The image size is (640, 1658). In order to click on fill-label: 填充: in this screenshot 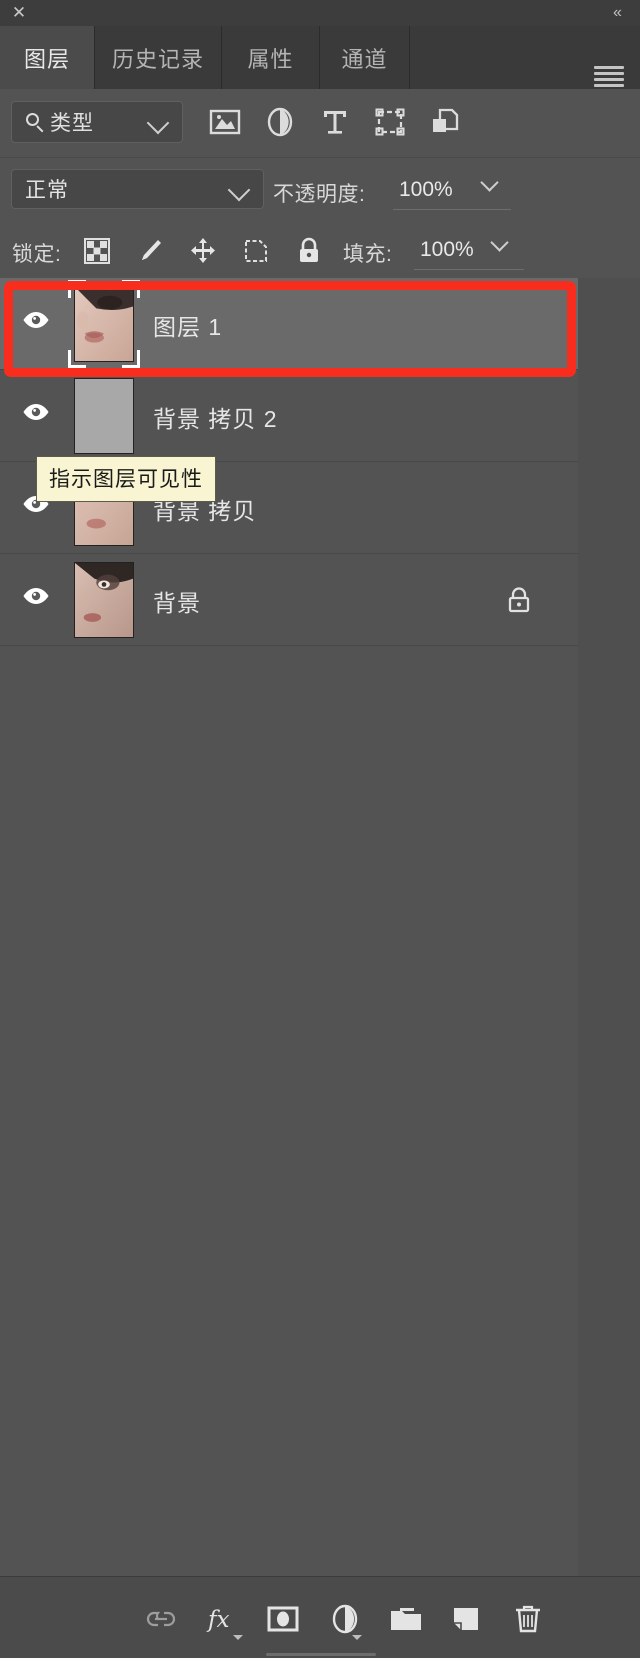, I will do `click(368, 254)`.